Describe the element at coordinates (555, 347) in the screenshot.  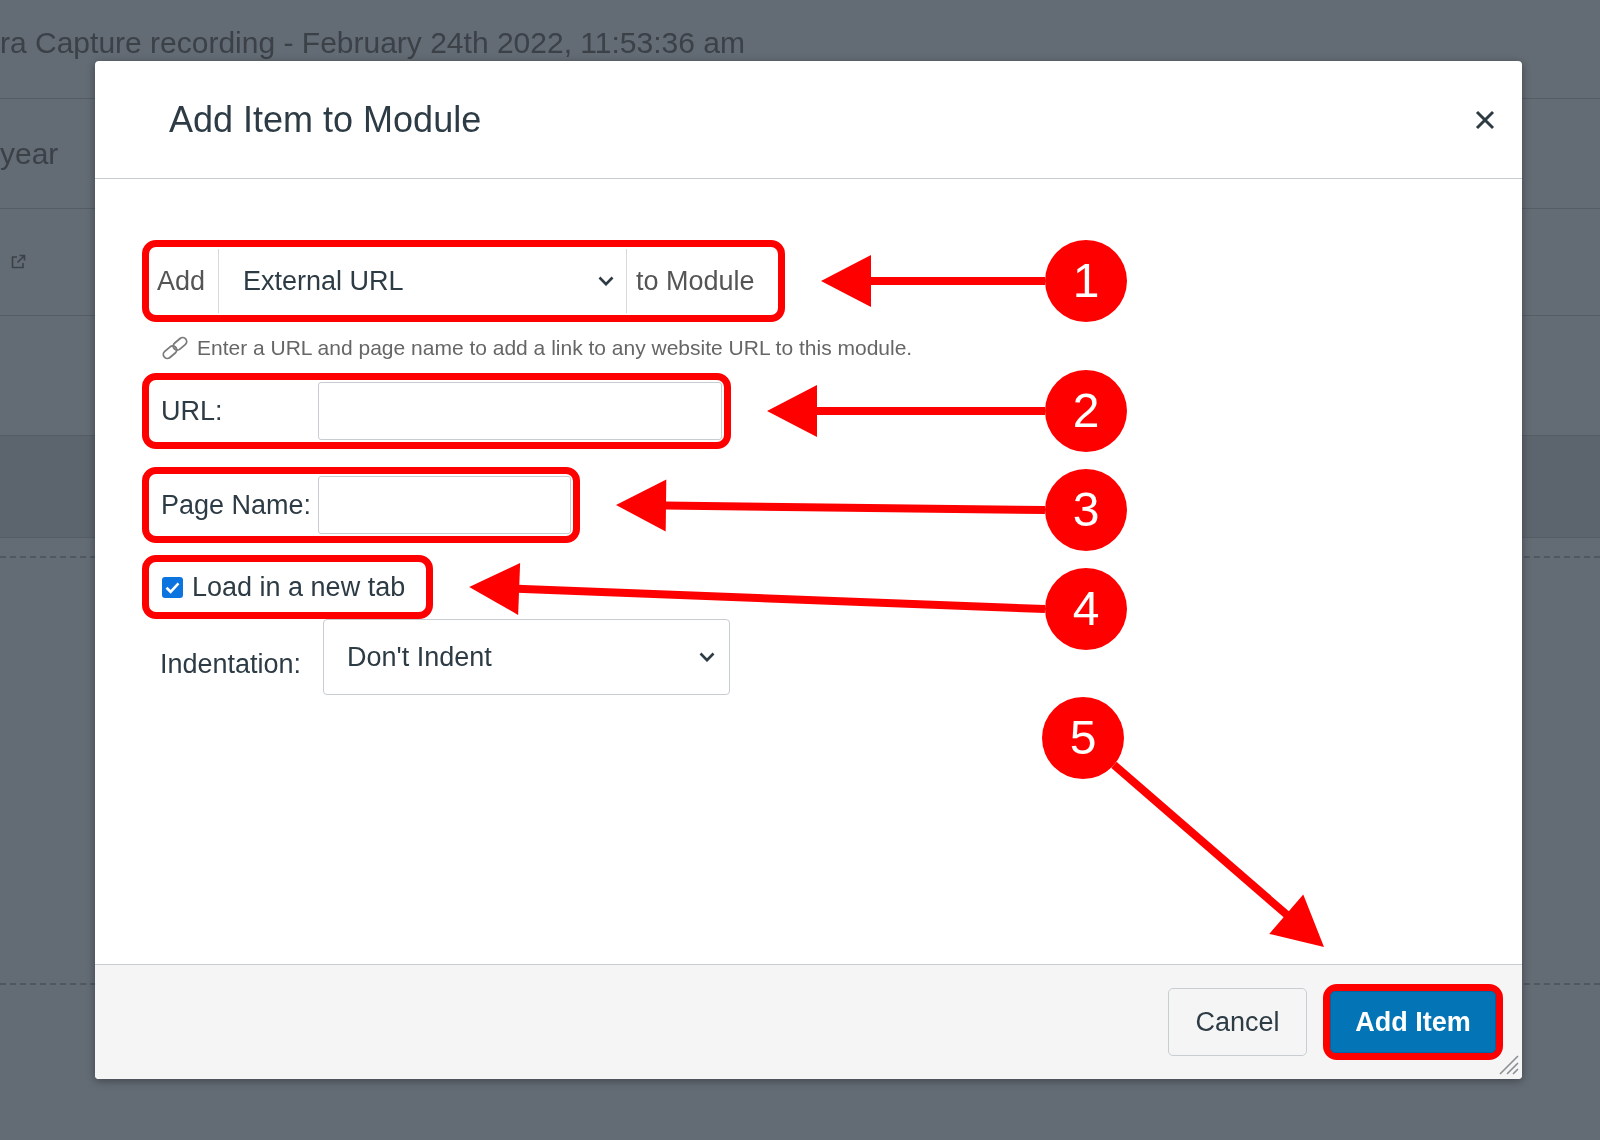
I see `help-text: Enter a URL and page name to add a link to any website URL to this module.` at that location.